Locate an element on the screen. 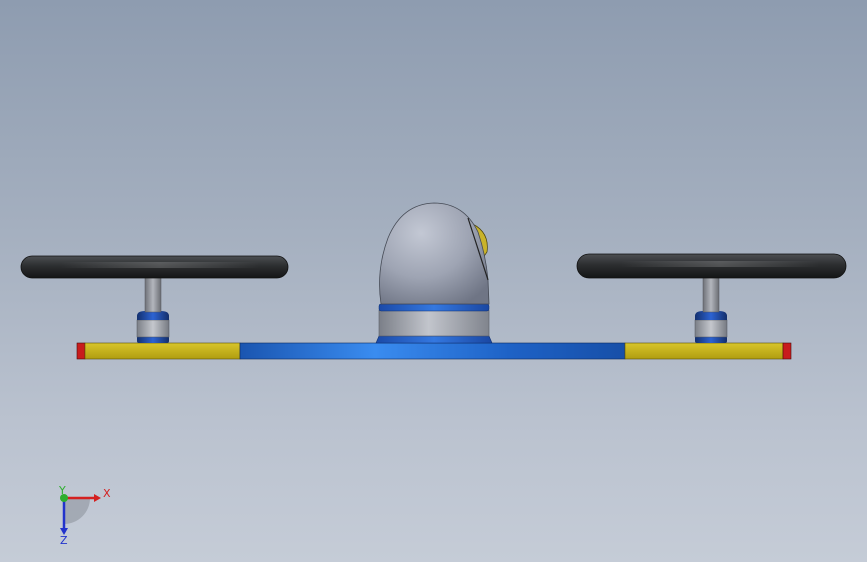 This screenshot has height=562, width=867. right-motor-shaft is located at coordinates (711, 294).